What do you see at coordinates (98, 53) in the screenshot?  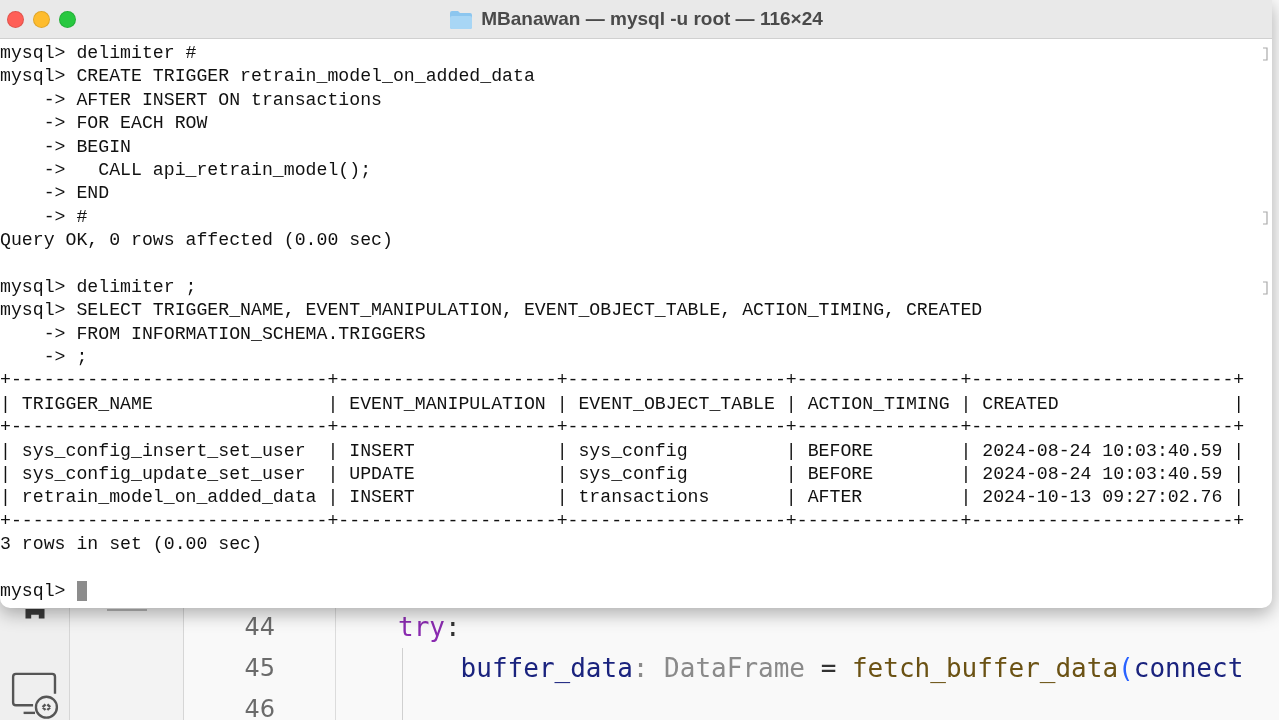 I see `terminal-line: mysql> delimiter #` at bounding box center [98, 53].